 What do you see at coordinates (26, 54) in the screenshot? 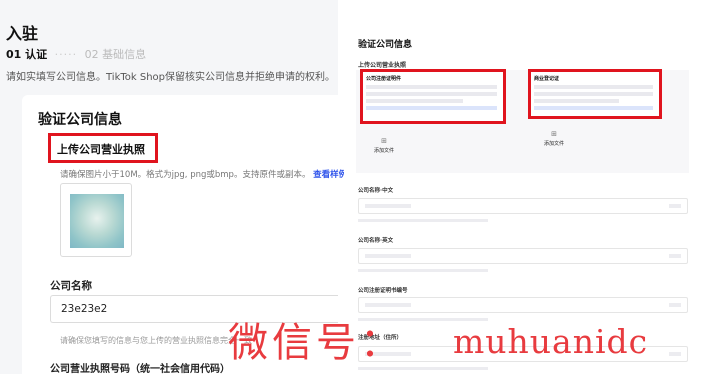
I see `step-1-label: 01 认证` at bounding box center [26, 54].